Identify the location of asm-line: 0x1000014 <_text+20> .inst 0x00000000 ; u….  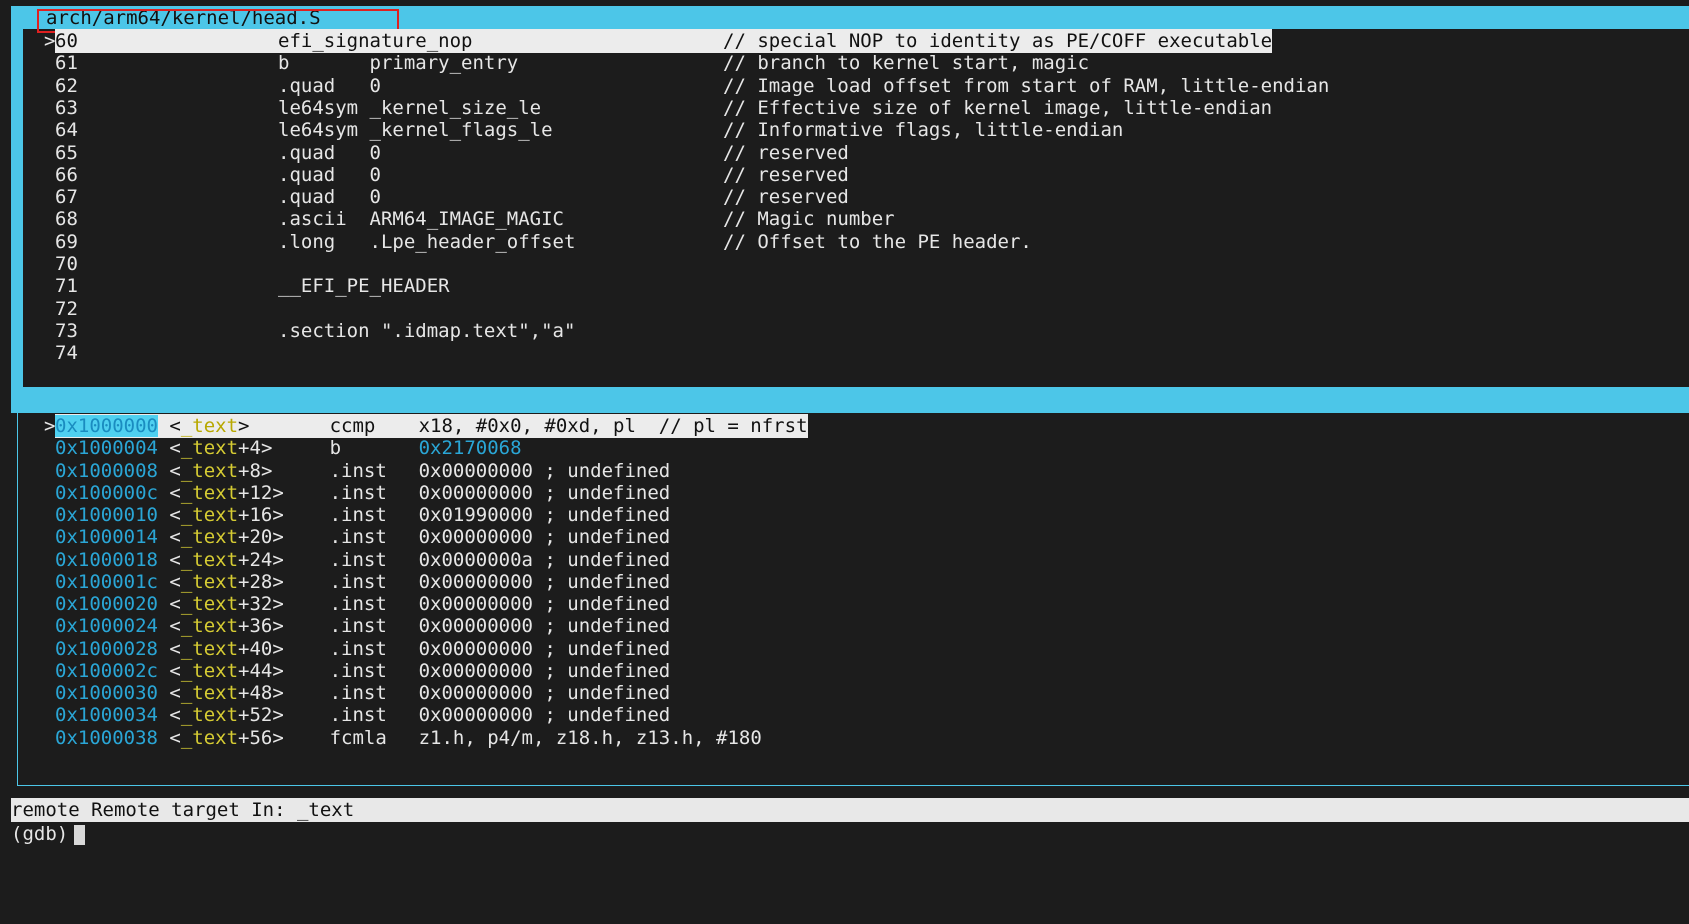
(357, 537).